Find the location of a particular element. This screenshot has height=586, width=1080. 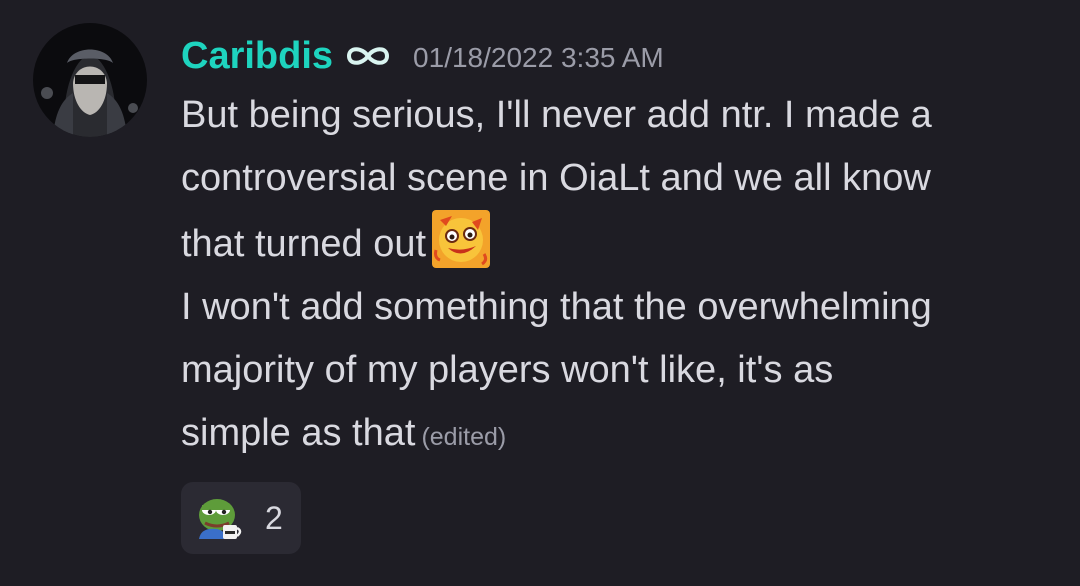

message-line-text: simple as that is located at coordinates (298, 433).